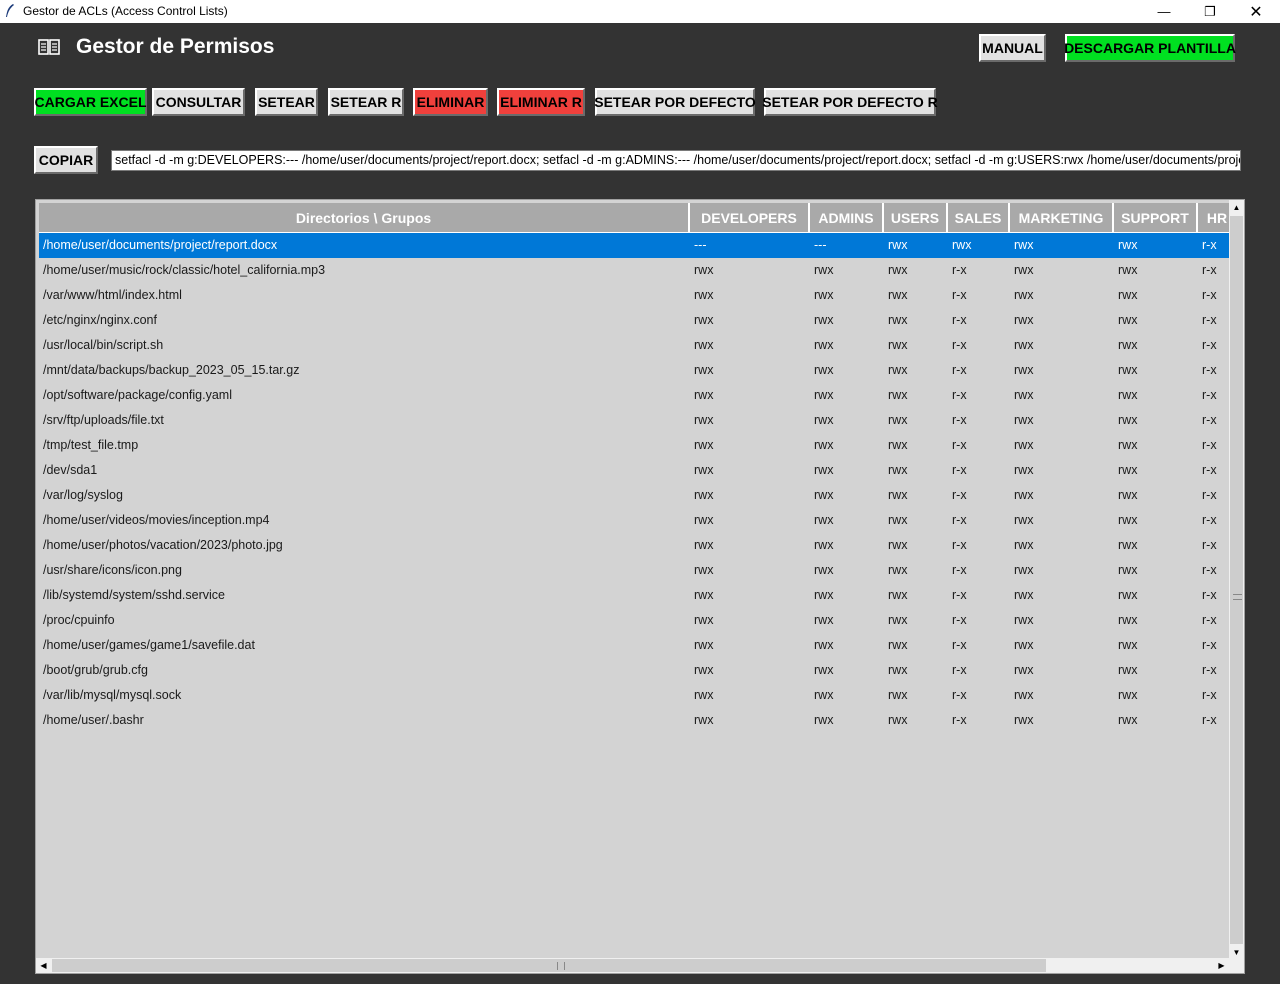  I want to click on column-header-group: USERS, so click(916, 218).